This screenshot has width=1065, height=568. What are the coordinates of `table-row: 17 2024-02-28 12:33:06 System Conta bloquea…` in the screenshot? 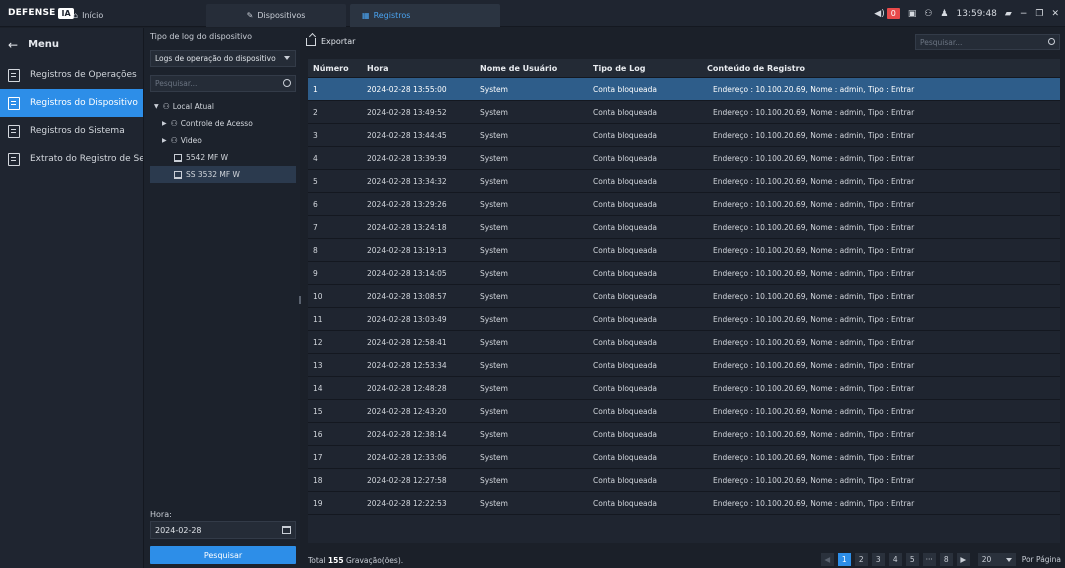 It's located at (684, 457).